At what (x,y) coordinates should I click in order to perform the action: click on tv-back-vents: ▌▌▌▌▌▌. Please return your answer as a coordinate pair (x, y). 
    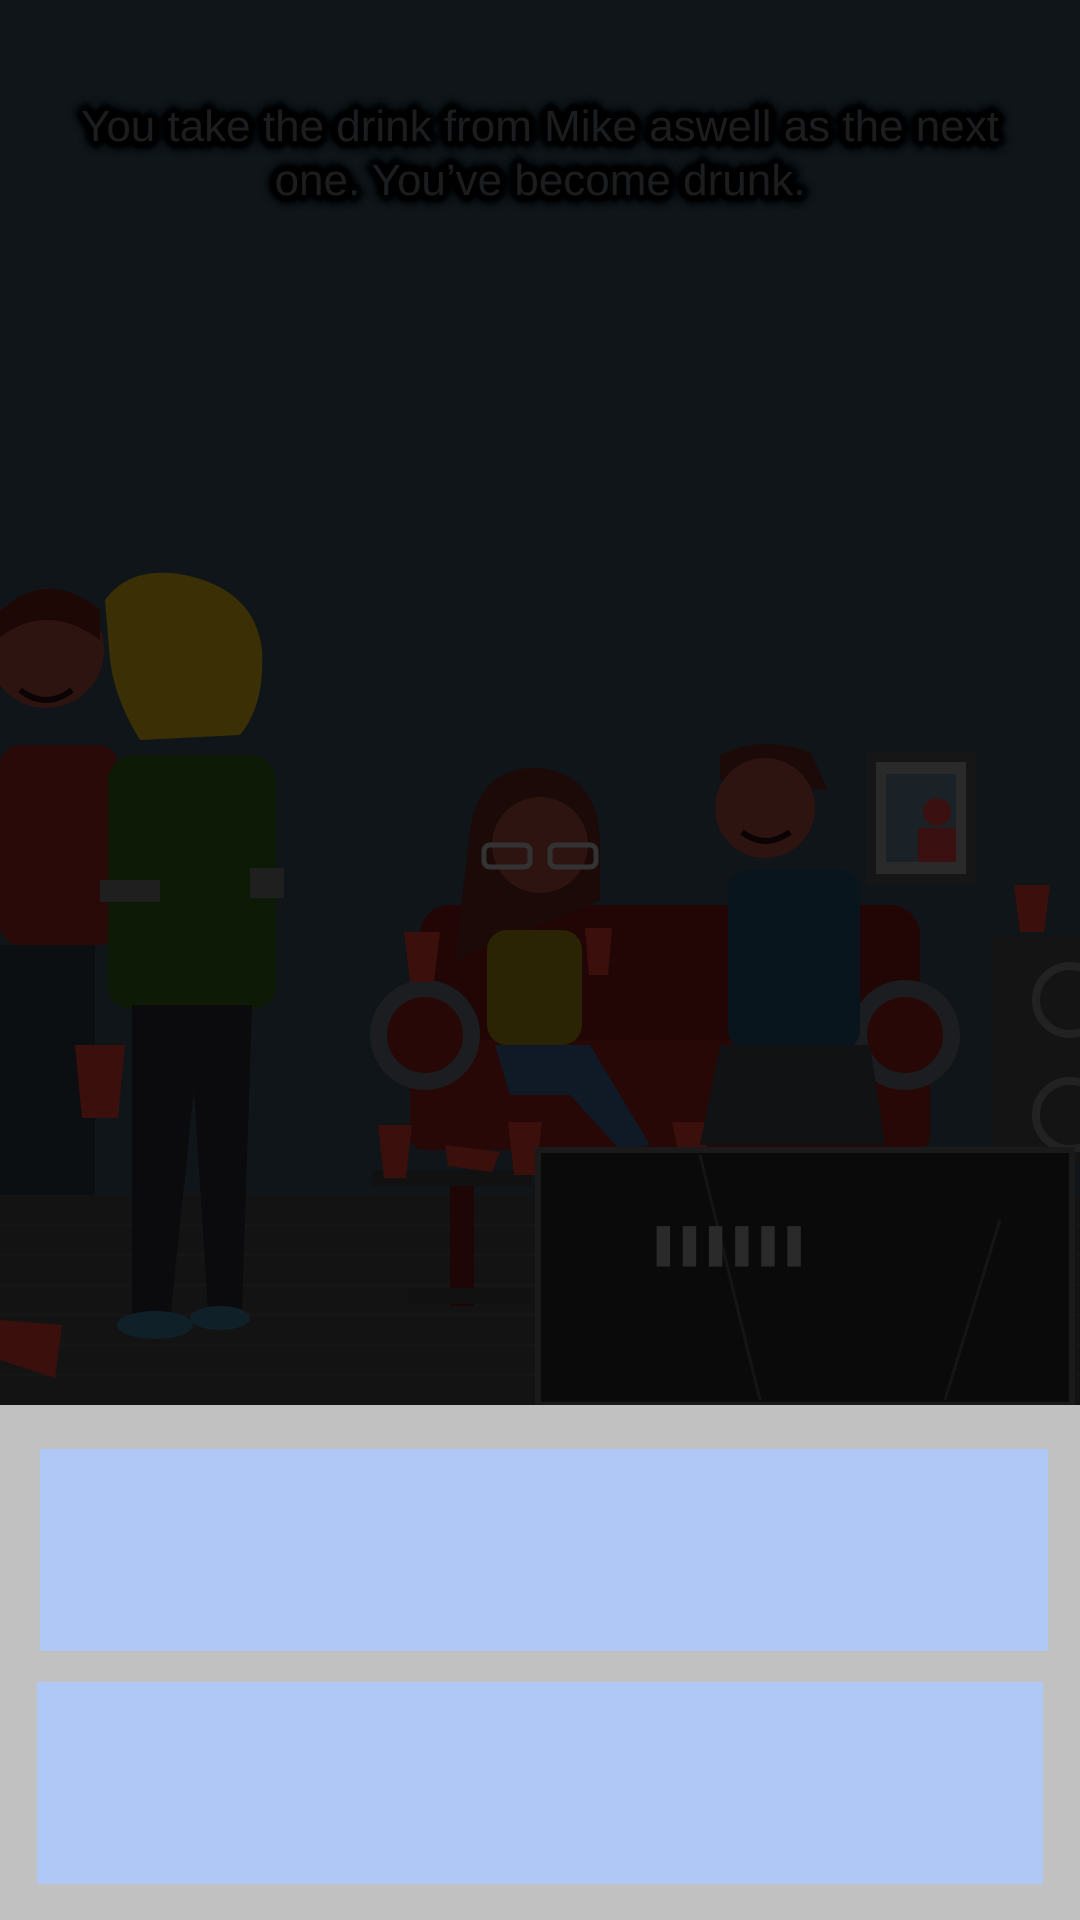
    Looking at the image, I should click on (735, 1246).